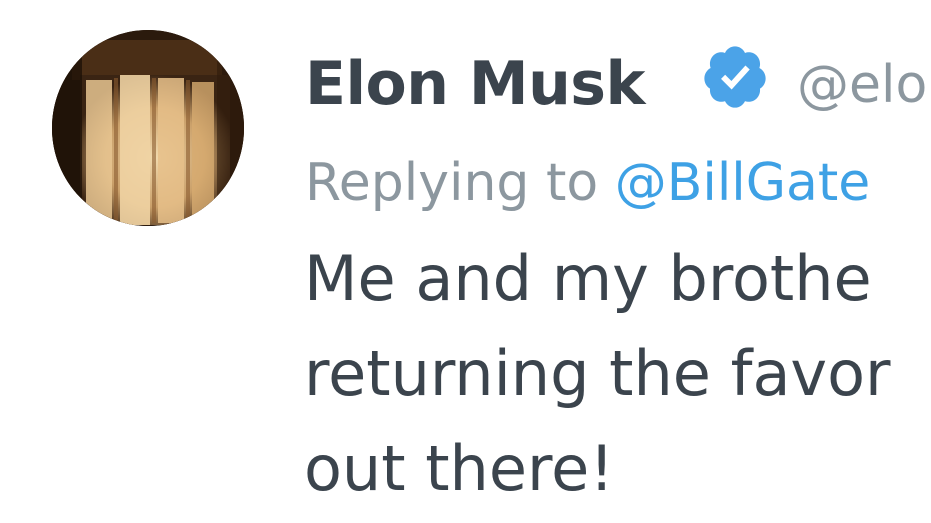  Describe the element at coordinates (735, 77) in the screenshot. I see `verified-badge-icon` at that location.